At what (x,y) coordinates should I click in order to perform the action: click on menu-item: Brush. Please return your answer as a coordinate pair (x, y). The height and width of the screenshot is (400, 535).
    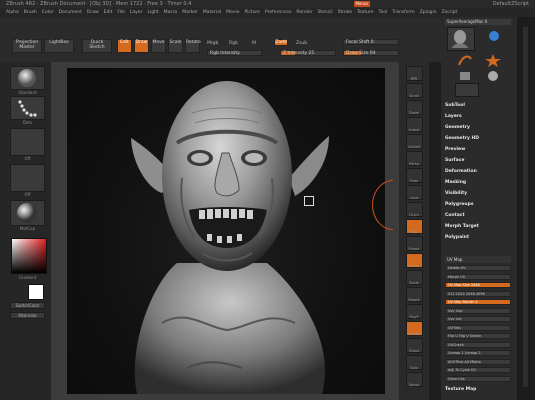
    Looking at the image, I should click on (30, 12).